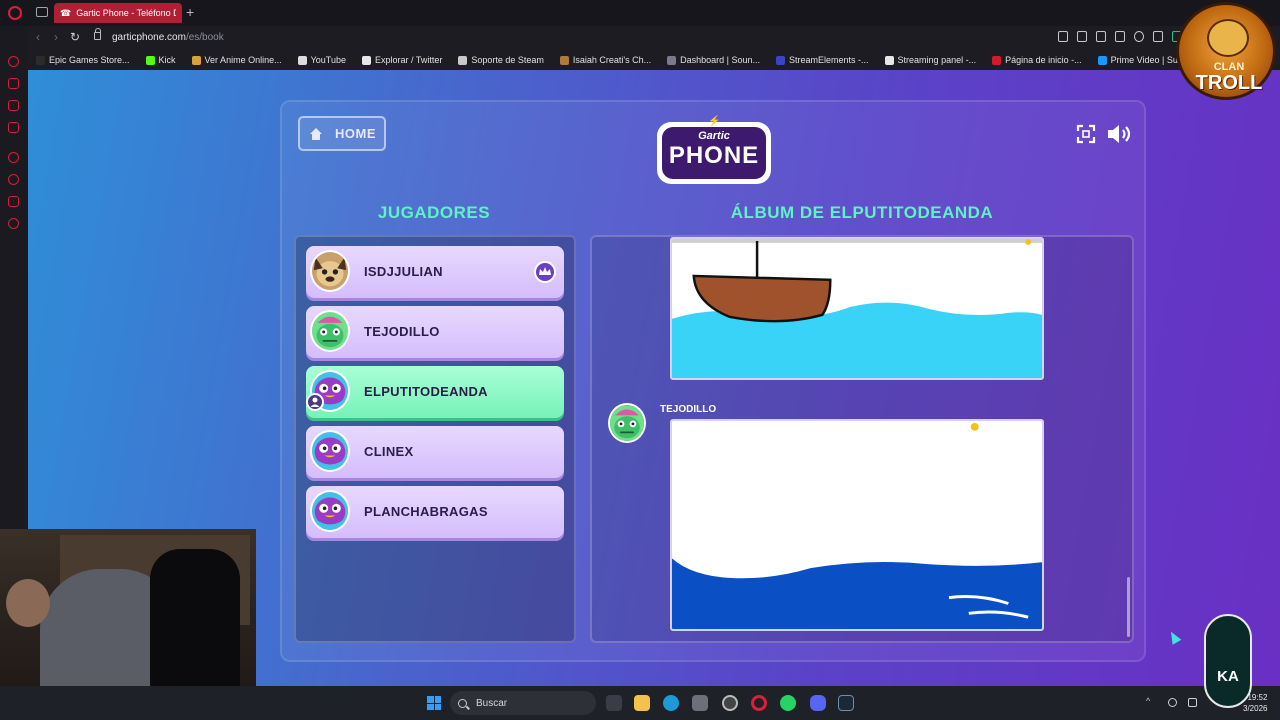 This screenshot has height=720, width=1280. What do you see at coordinates (818, 703) in the screenshot?
I see `discord-icon` at bounding box center [818, 703].